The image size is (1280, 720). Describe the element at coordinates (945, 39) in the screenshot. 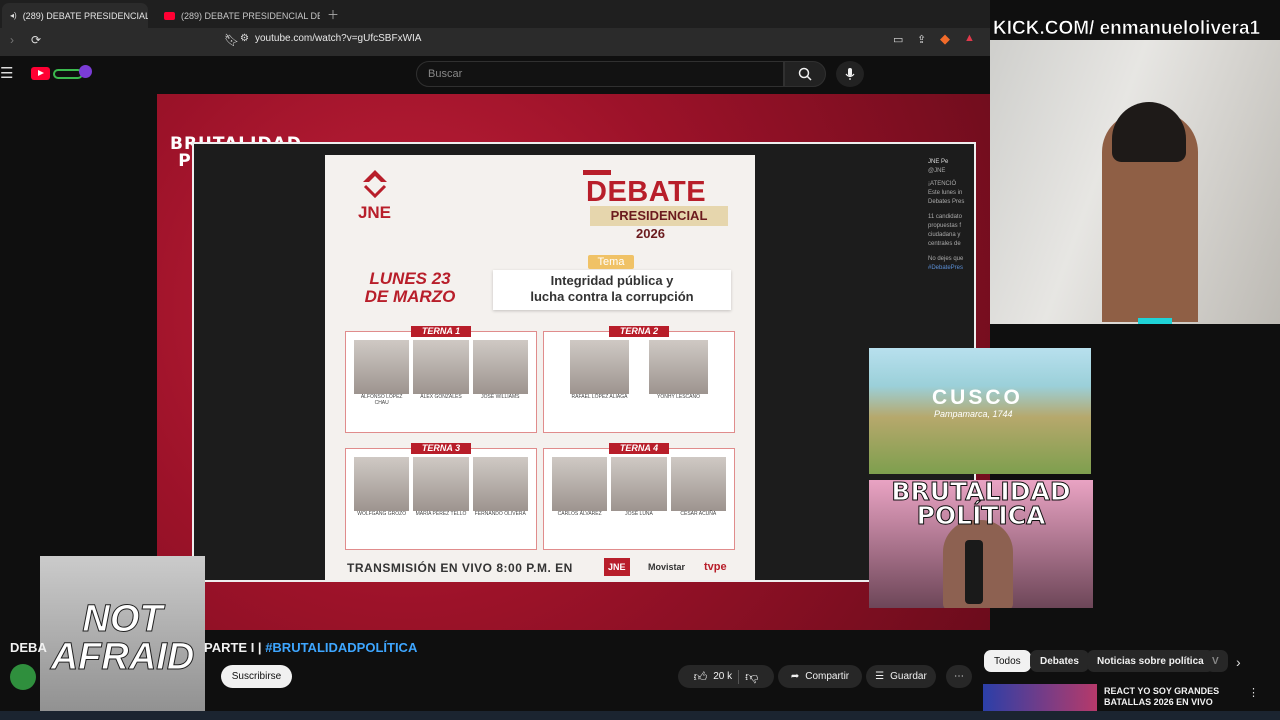

I see `brave-shield-icon: ◆` at that location.